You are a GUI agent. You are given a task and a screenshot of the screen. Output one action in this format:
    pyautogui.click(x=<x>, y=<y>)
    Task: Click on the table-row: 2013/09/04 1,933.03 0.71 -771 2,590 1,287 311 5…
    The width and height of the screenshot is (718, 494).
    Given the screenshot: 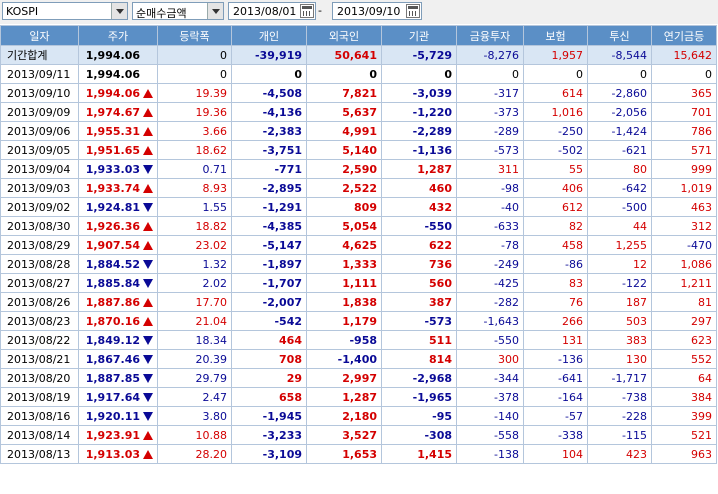 What is the action you would take?
    pyautogui.click(x=358, y=169)
    